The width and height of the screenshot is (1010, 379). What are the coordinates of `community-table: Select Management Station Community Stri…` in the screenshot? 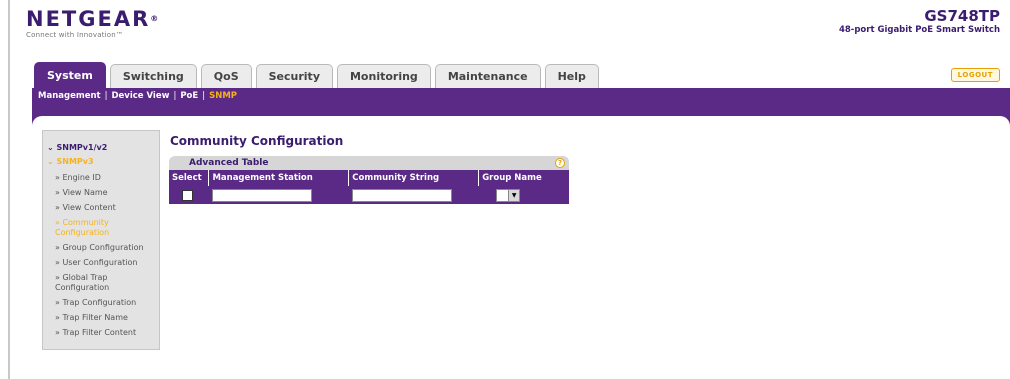 It's located at (369, 187).